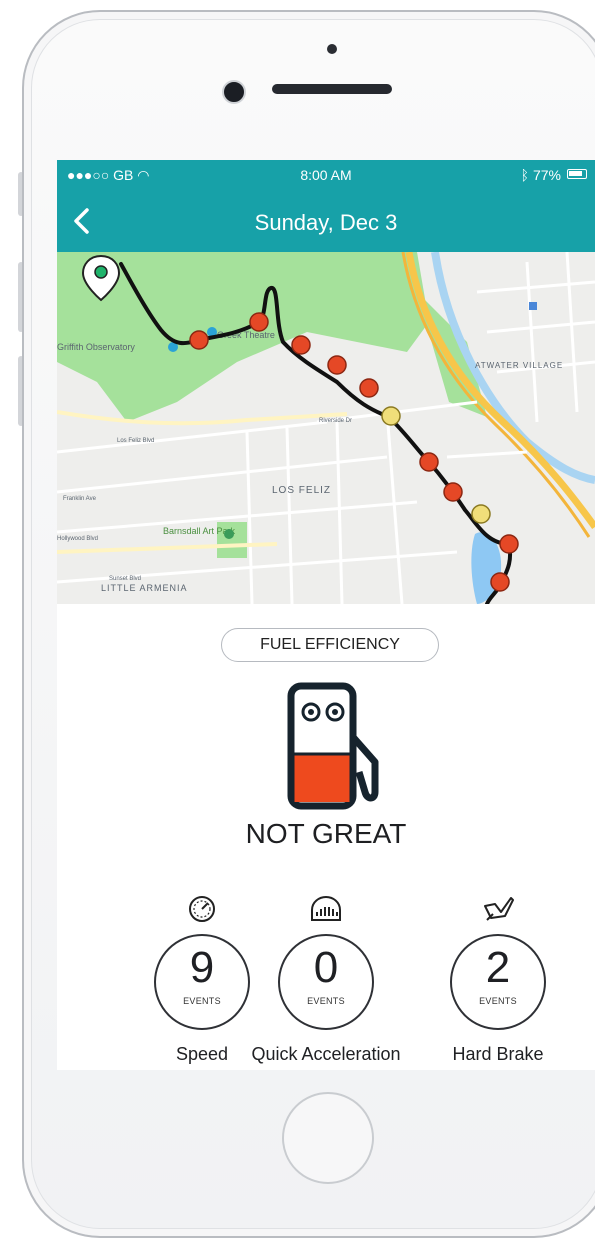 The height and width of the screenshot is (1249, 595). What do you see at coordinates (498, 1054) in the screenshot?
I see `hard-brake-label: Hard Brake` at bounding box center [498, 1054].